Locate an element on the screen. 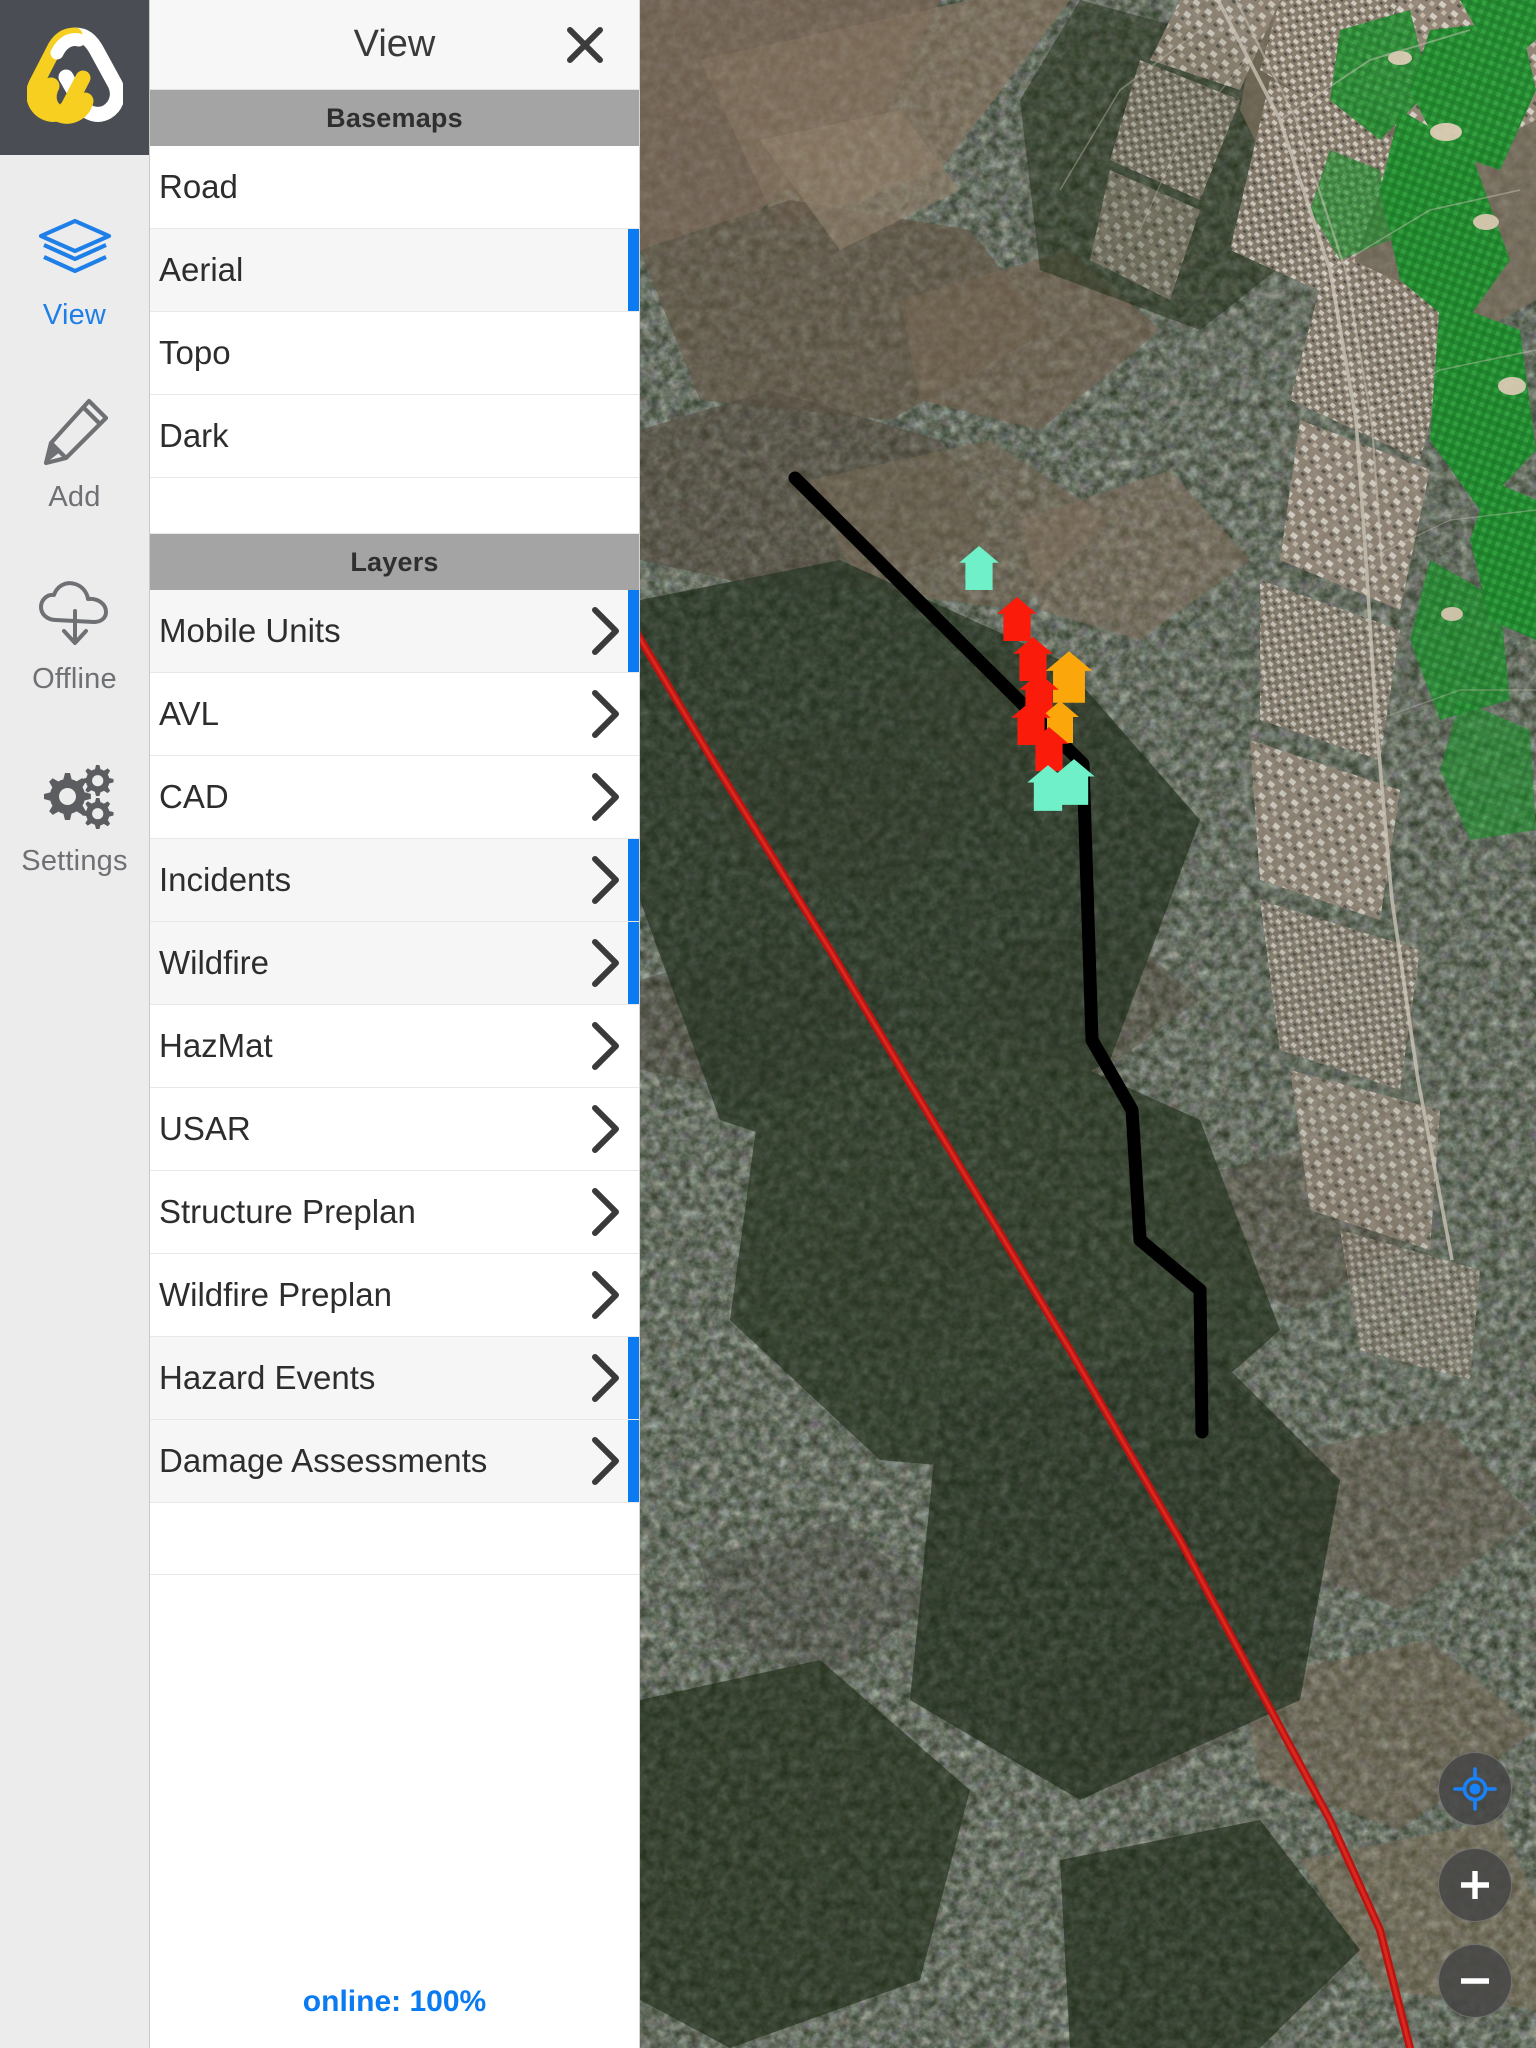 This screenshot has width=1536, height=2048. sidebar-item-label: Offline is located at coordinates (74, 679).